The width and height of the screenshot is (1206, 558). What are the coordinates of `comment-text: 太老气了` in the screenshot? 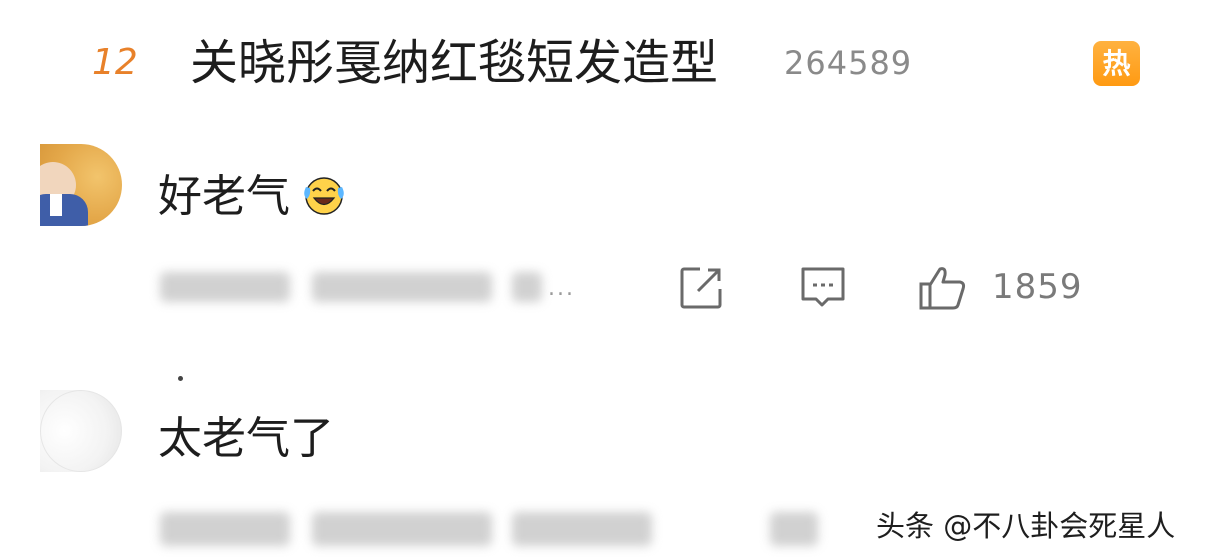 It's located at (246, 438).